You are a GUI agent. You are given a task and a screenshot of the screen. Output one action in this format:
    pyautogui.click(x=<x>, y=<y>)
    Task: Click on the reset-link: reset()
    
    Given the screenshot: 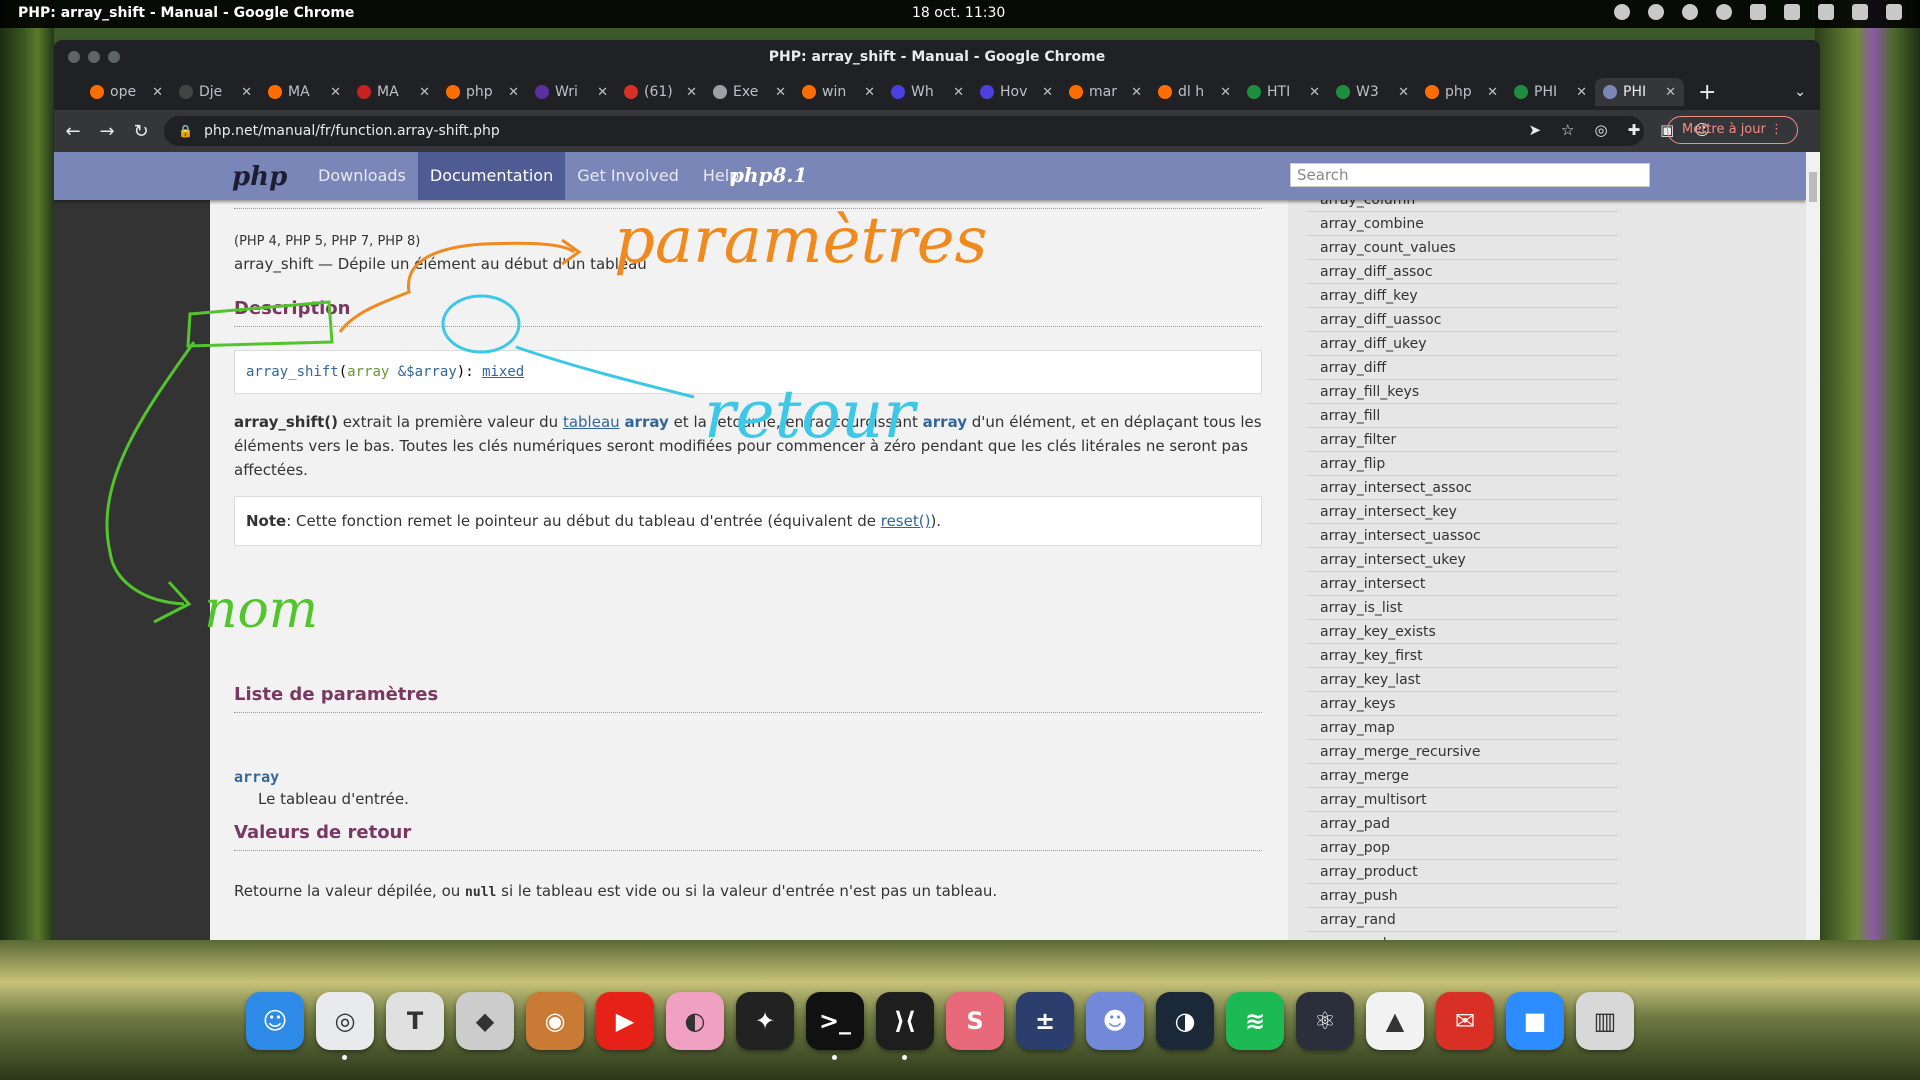 What is the action you would take?
    pyautogui.click(x=906, y=521)
    